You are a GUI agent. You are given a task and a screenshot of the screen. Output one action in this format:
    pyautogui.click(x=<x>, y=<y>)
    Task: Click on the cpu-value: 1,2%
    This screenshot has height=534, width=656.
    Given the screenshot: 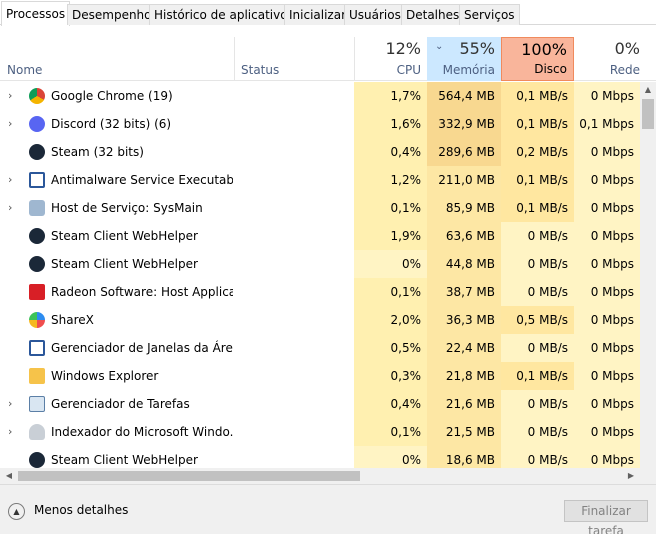 What is the action you would take?
    pyautogui.click(x=390, y=180)
    